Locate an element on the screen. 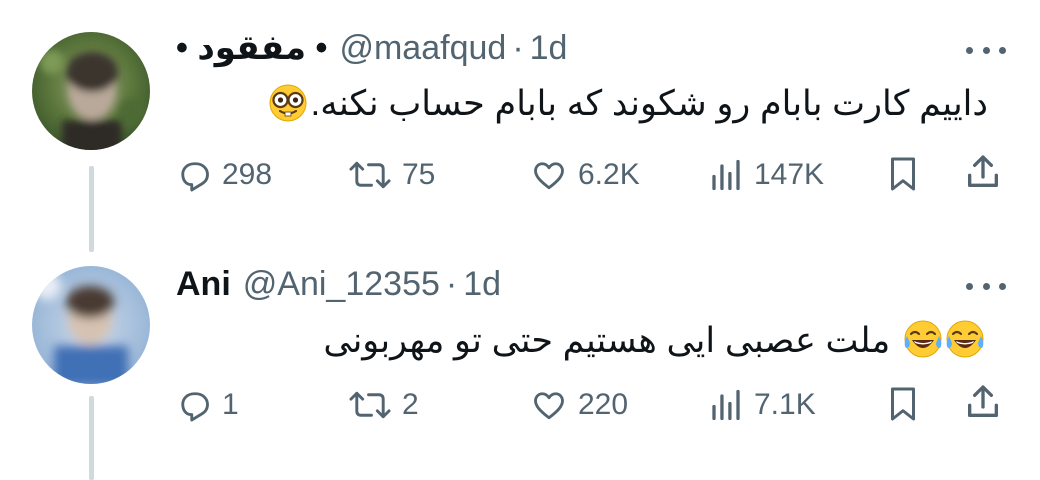 The width and height of the screenshot is (1040, 480). action-bar: 1 2 220 7.1K is located at coordinates (520, 405).